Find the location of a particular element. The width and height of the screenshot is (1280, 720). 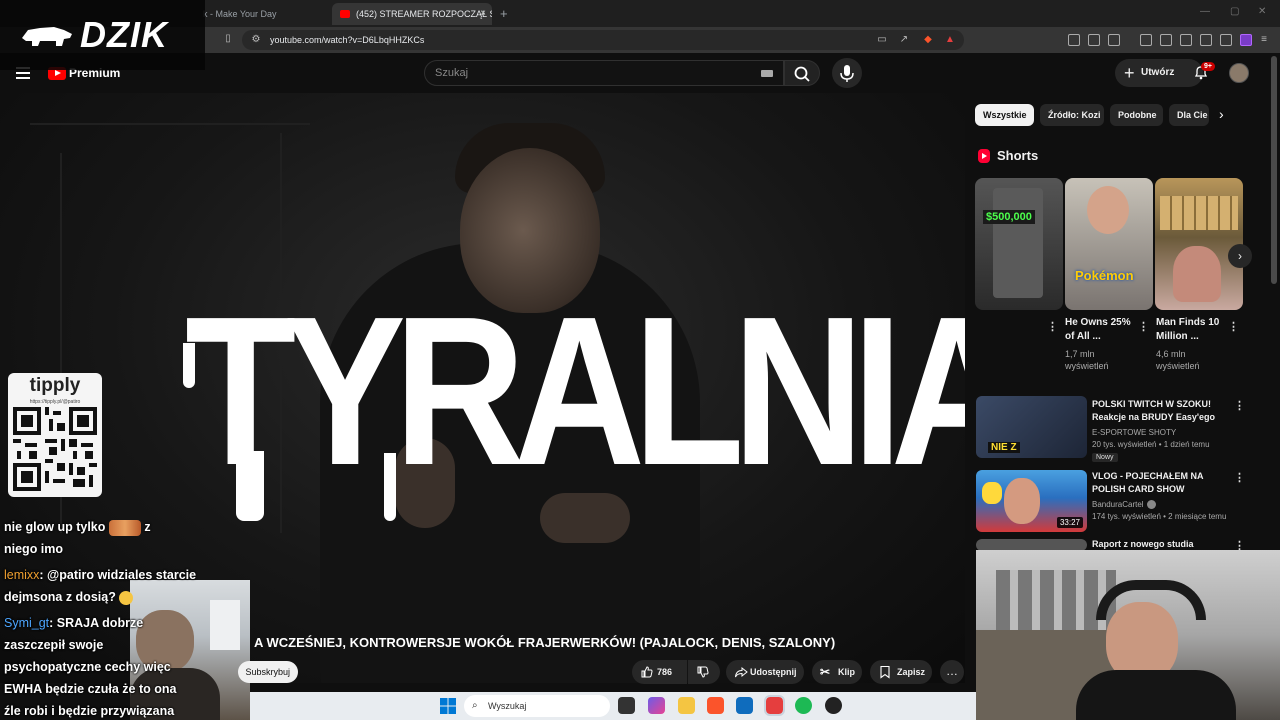

menu-icon: ≡ is located at coordinates (1264, 40).